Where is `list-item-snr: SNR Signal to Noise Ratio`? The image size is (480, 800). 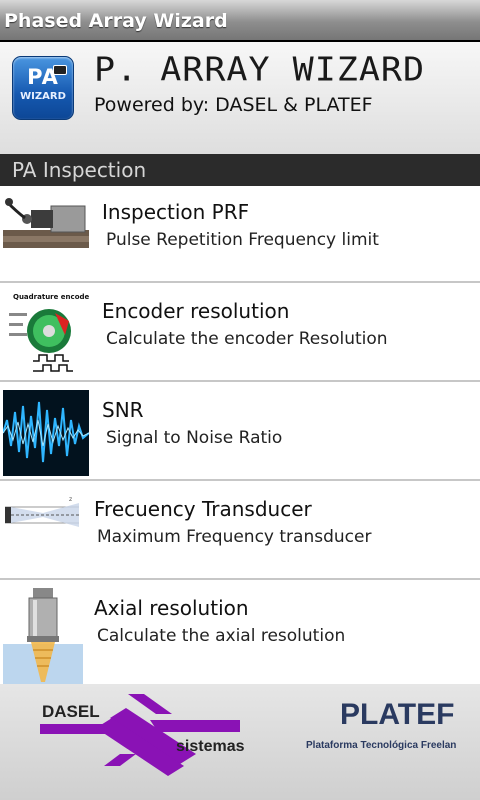
list-item-snr: SNR Signal to Noise Ratio is located at coordinates (240, 432).